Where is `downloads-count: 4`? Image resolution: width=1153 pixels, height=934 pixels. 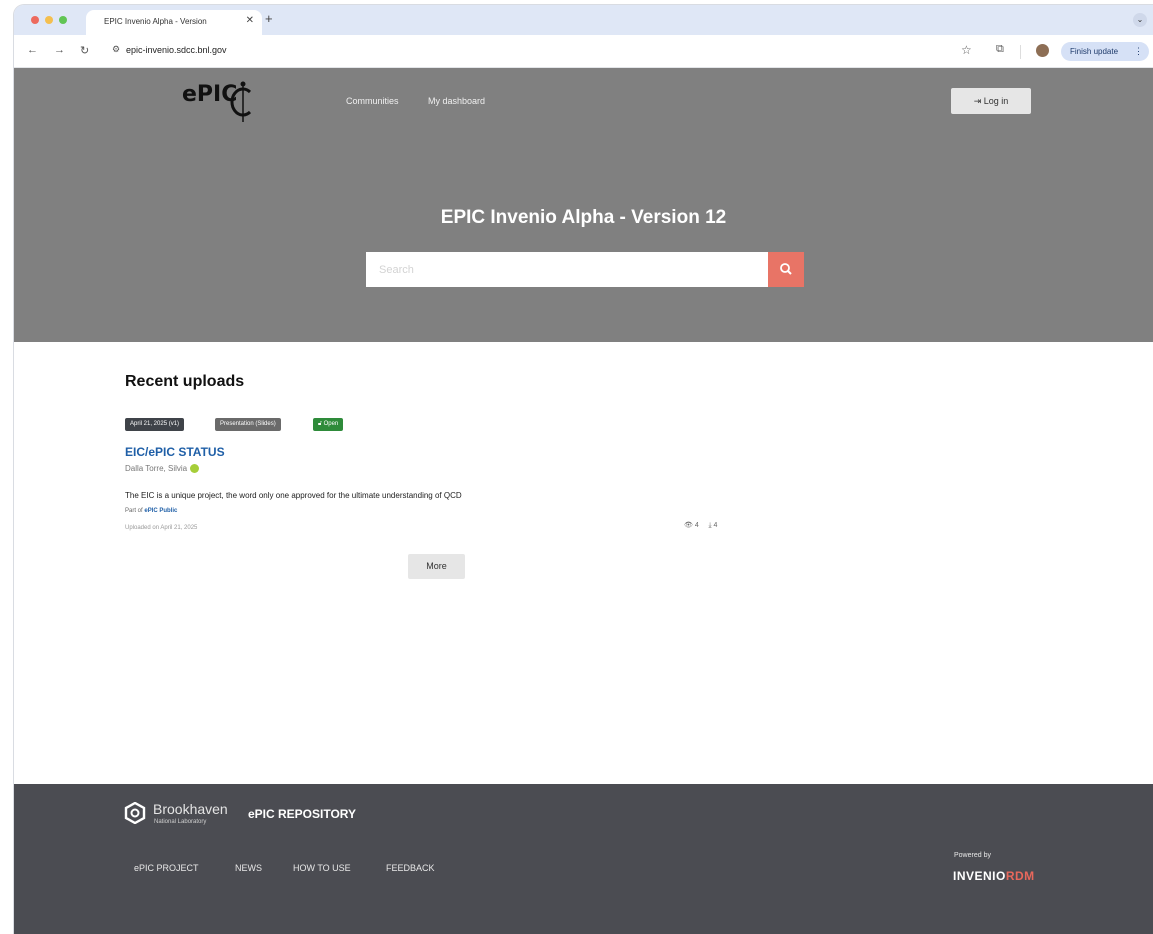
downloads-count: 4 is located at coordinates (715, 525).